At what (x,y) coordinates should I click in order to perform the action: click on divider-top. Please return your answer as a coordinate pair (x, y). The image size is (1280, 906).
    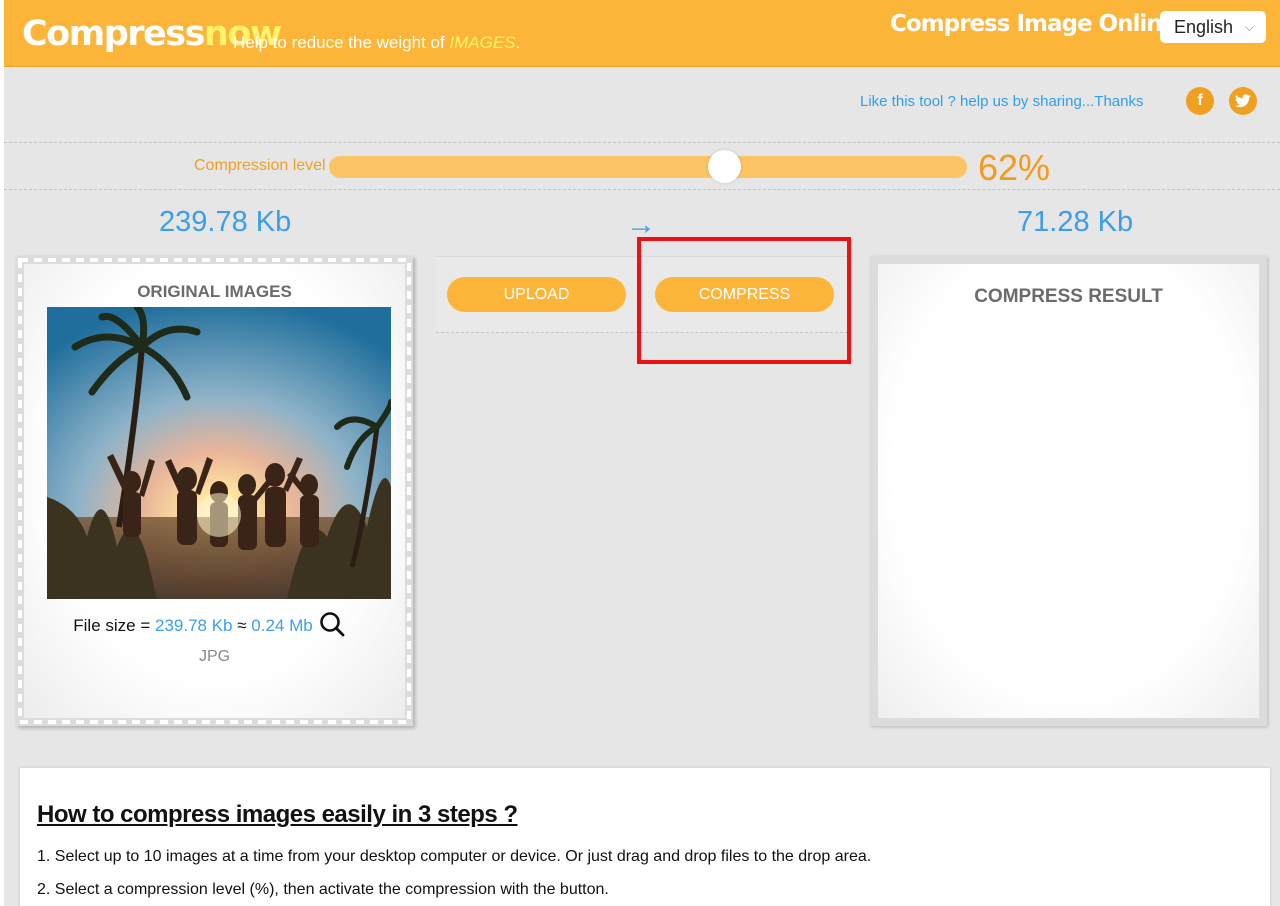
    Looking at the image, I should click on (642, 142).